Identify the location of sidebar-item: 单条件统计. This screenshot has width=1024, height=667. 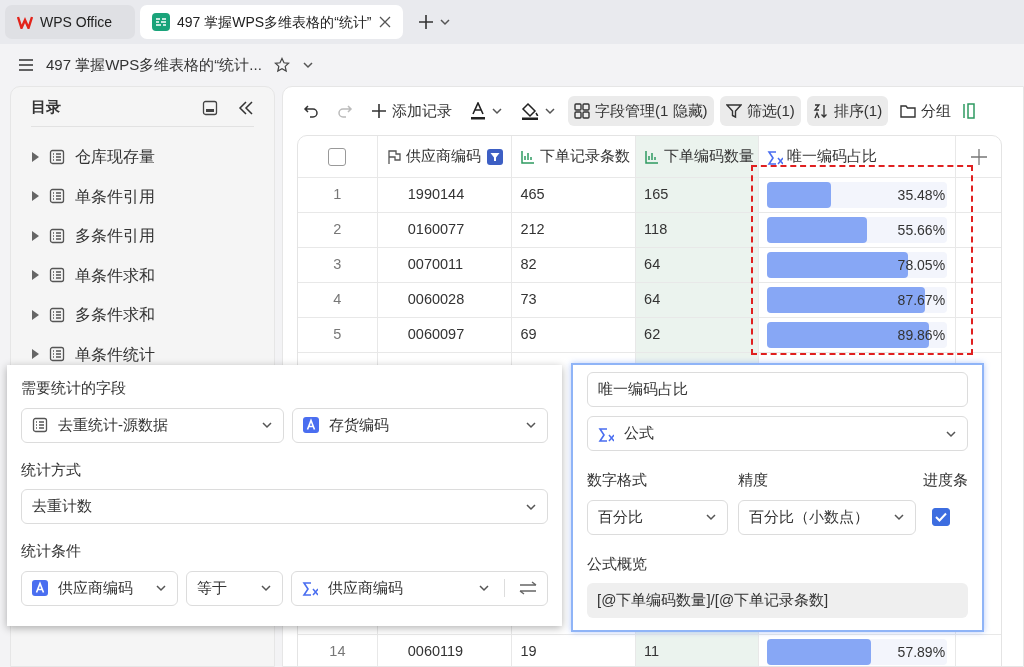
(142, 354).